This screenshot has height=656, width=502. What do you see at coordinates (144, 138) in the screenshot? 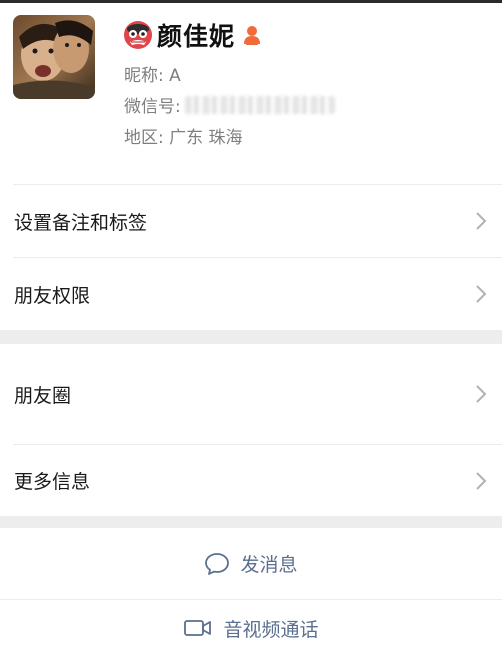
I see `region-label: 地区:` at bounding box center [144, 138].